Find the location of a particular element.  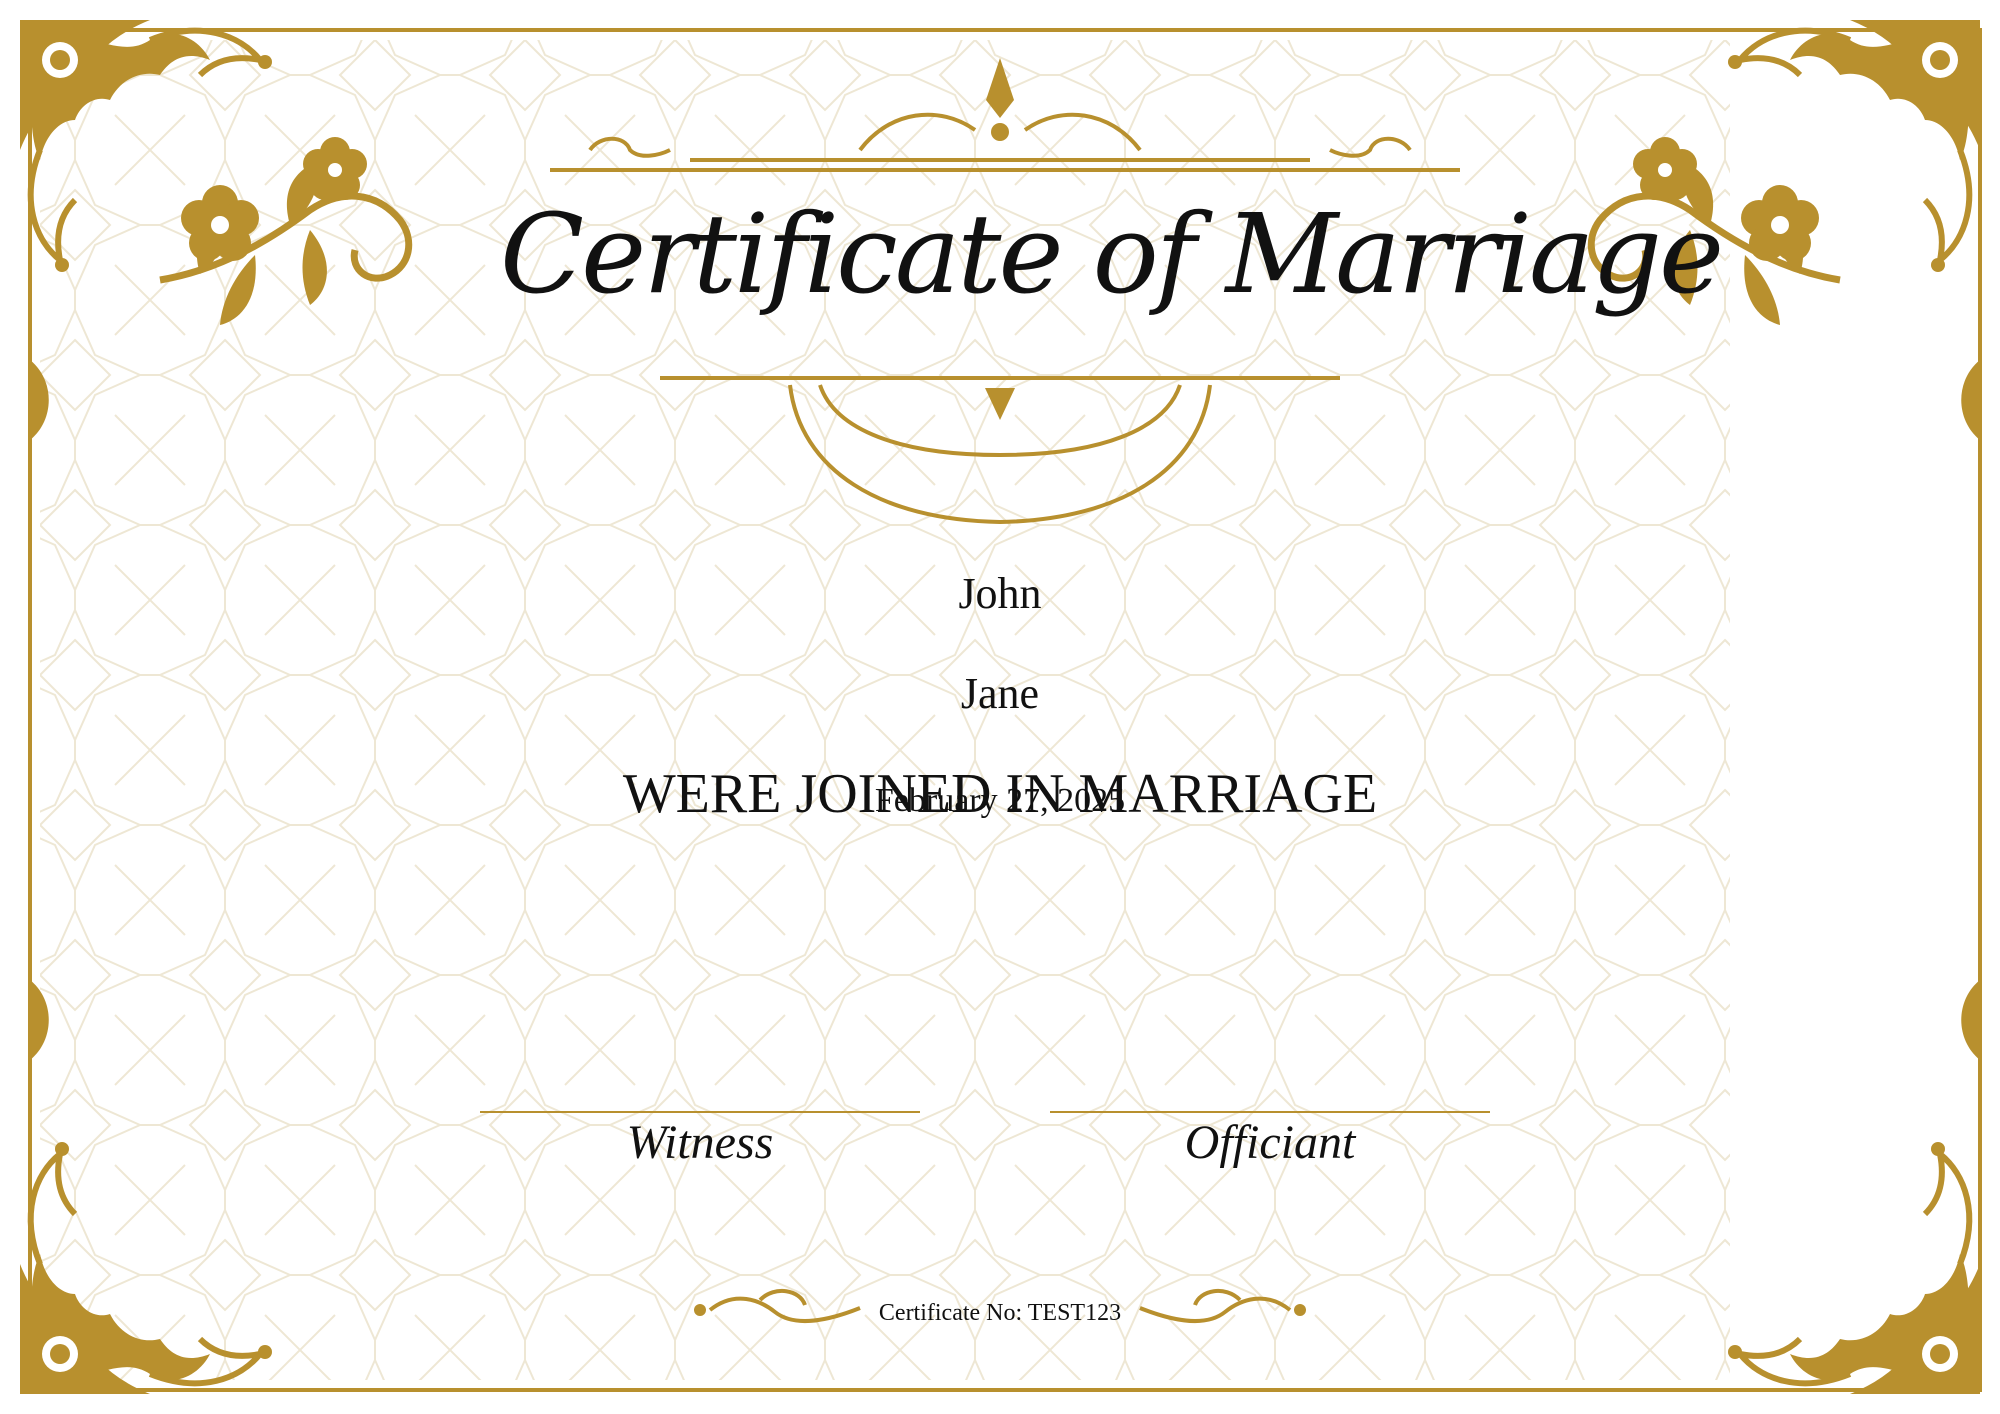

certificate-number: Certificate No: TEST123 is located at coordinates (1000, 1313).